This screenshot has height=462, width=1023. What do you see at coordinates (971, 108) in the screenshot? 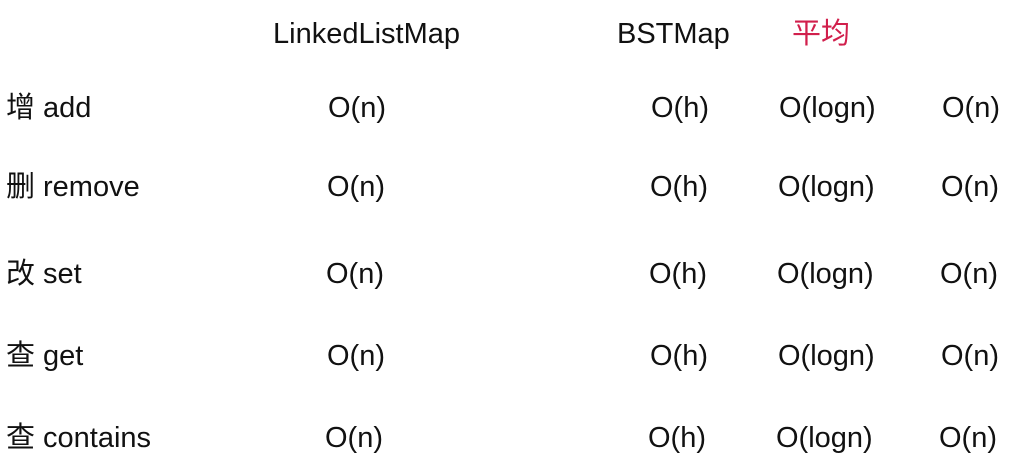
I see `cell-bst-worst-add: O(n)` at bounding box center [971, 108].